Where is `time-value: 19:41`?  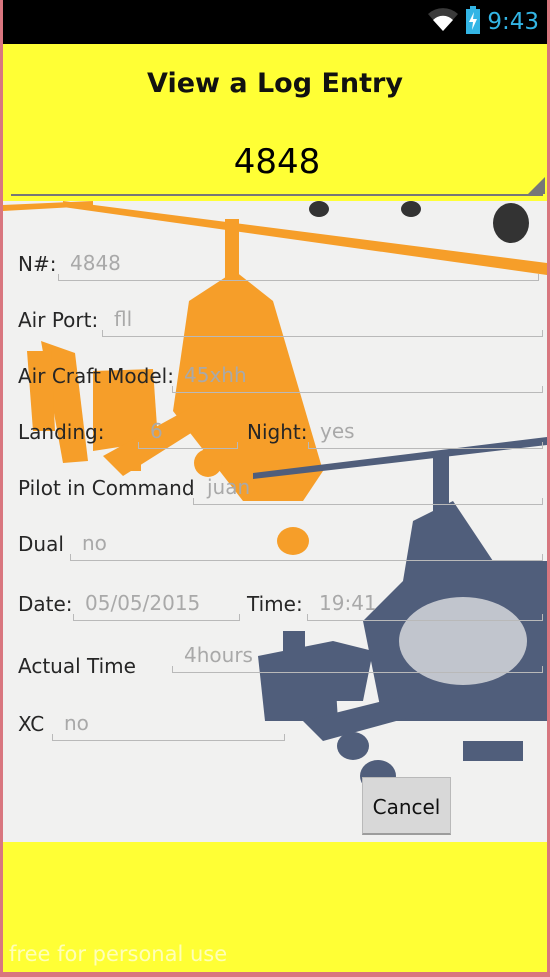
time-value: 19:41 is located at coordinates (348, 603).